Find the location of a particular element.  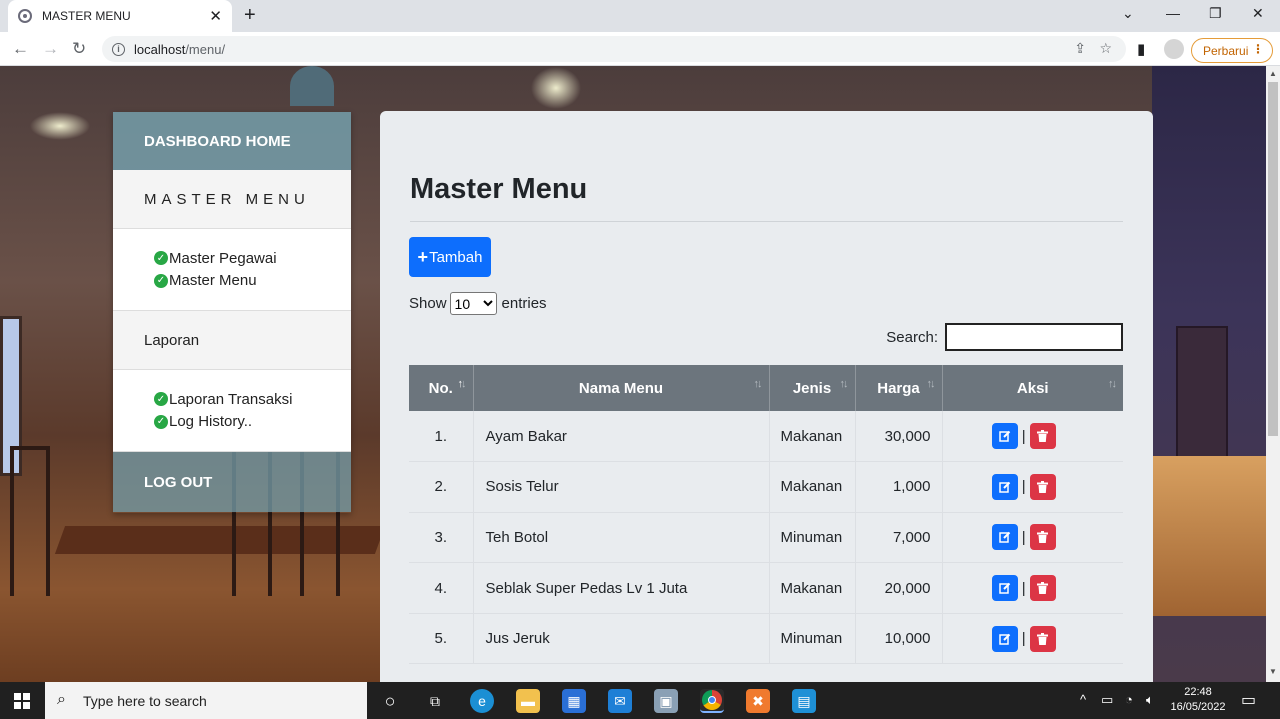

table-search: Search: is located at coordinates (1004, 337).